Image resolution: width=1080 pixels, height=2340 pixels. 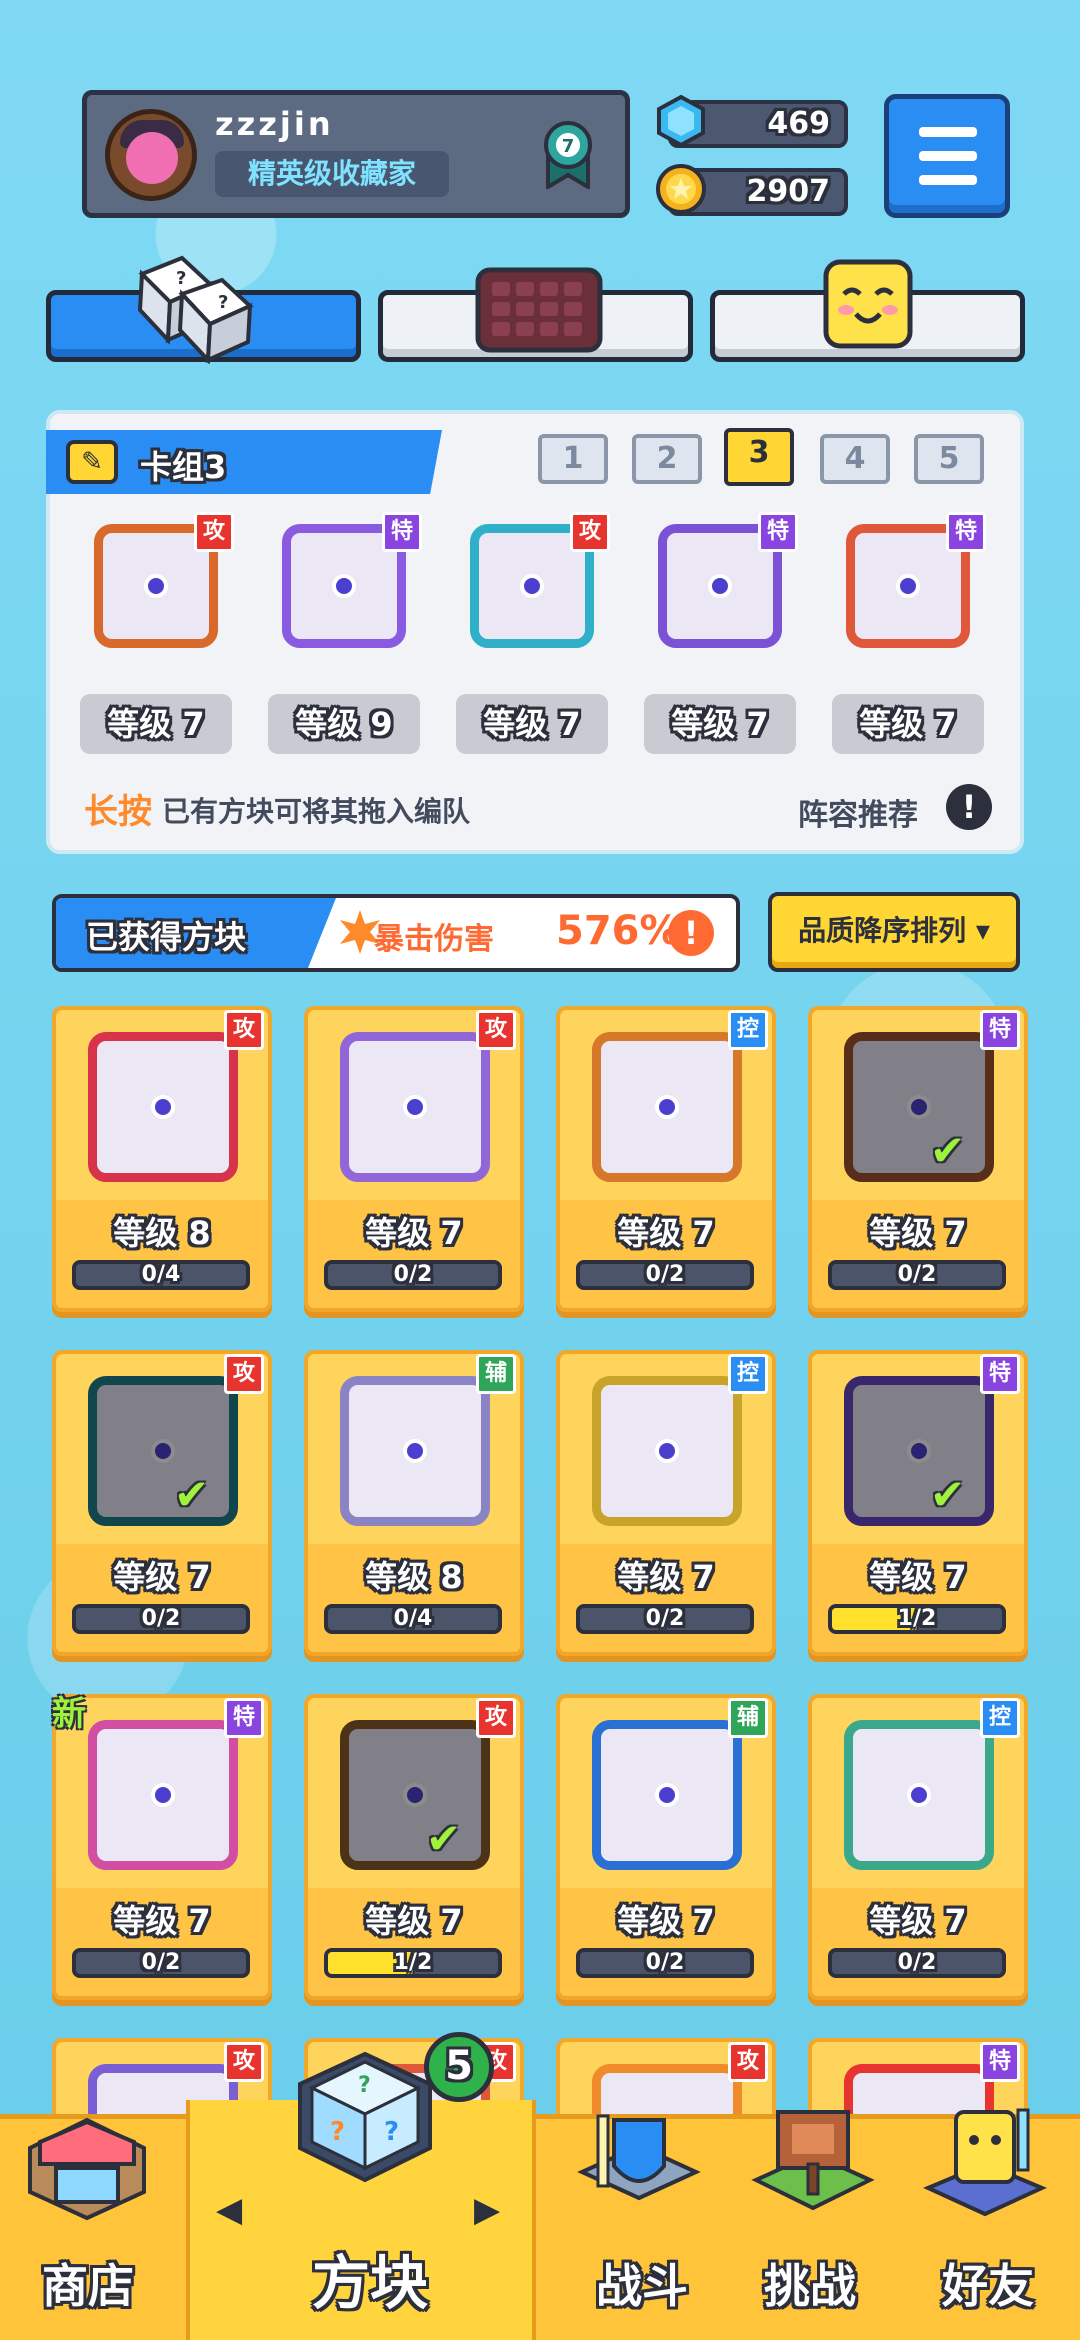 I want to click on coin-icon, so click(x=681, y=189).